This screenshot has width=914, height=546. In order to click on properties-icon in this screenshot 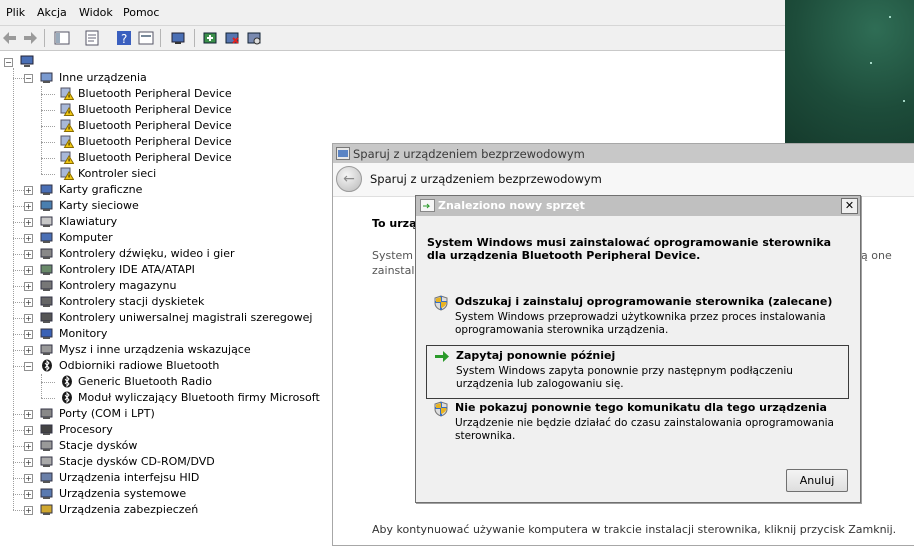, I will do `click(92, 38)`.